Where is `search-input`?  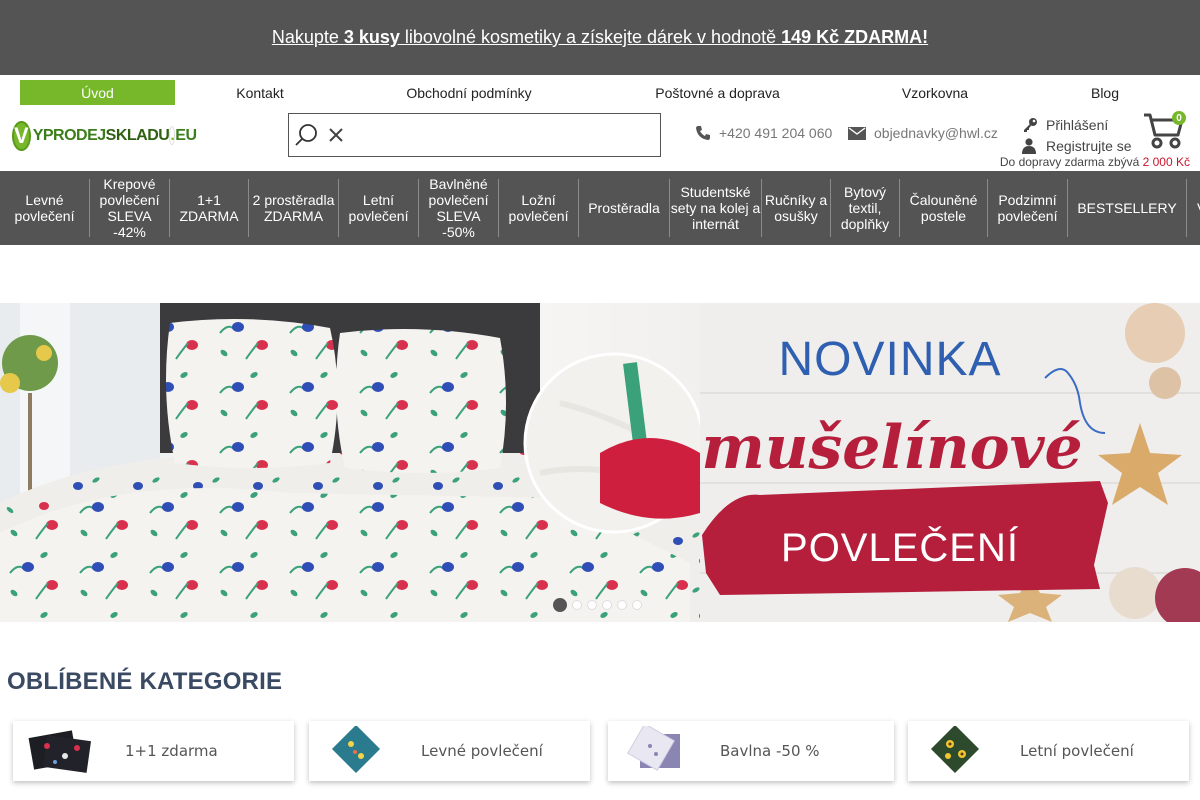 search-input is located at coordinates (505, 135).